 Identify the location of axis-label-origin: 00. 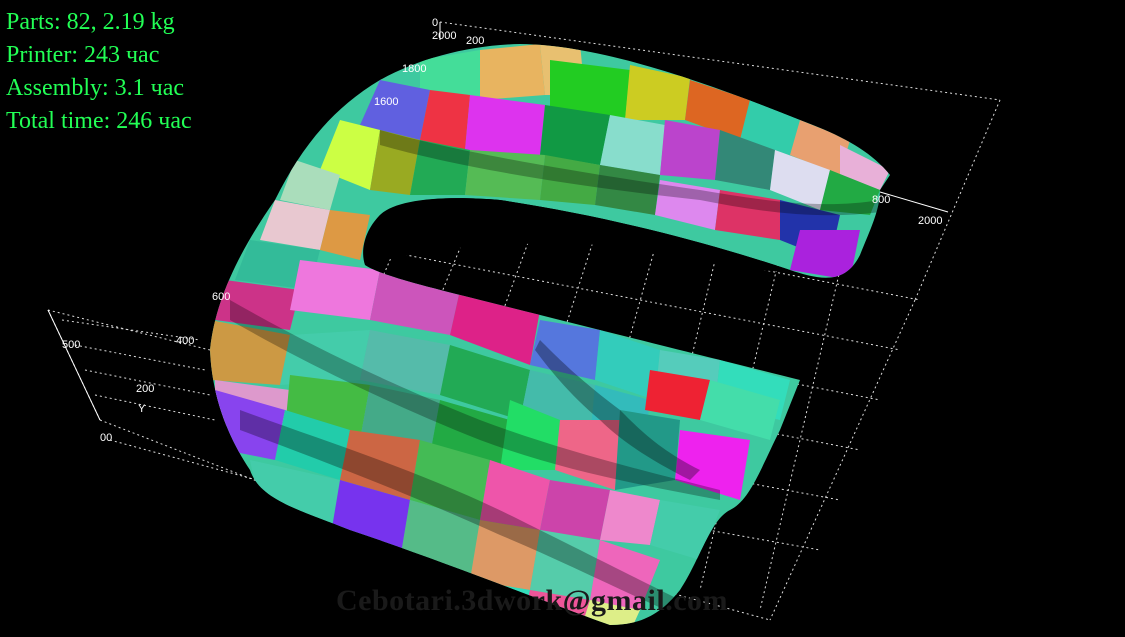
(106, 438).